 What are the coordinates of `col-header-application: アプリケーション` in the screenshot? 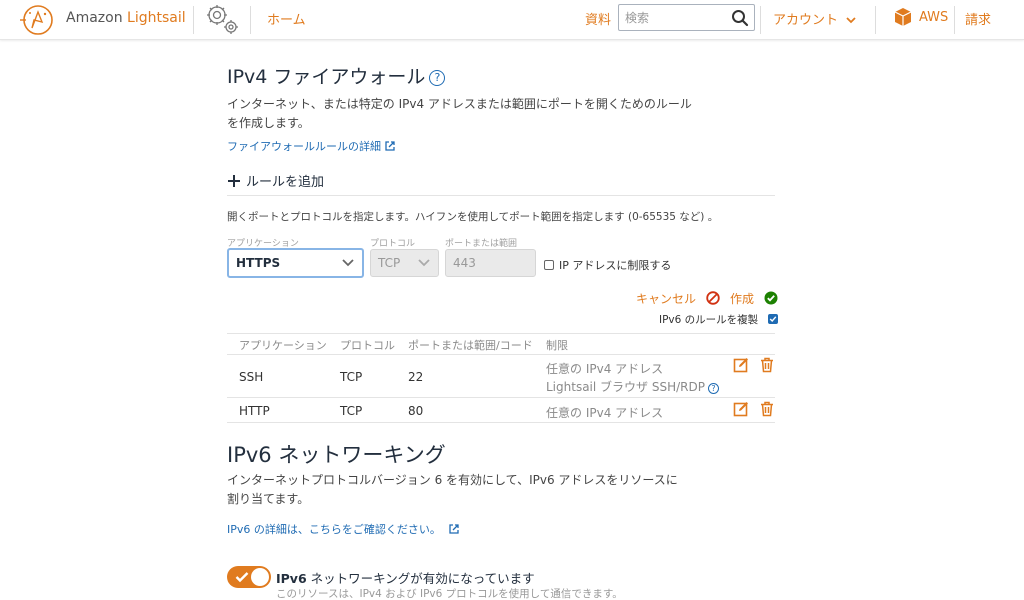 It's located at (283, 345).